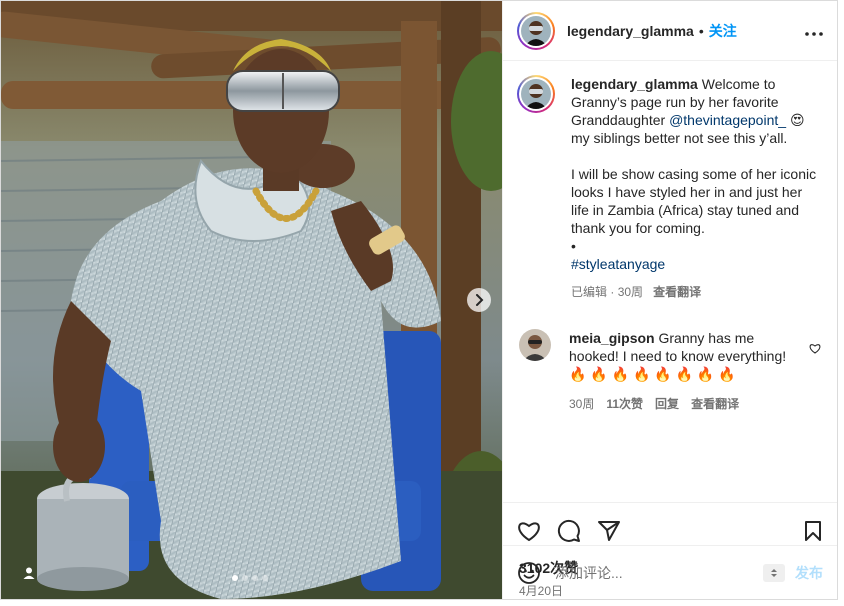 The width and height of the screenshot is (844, 606). I want to click on translate-button: 查看翻译, so click(677, 292).